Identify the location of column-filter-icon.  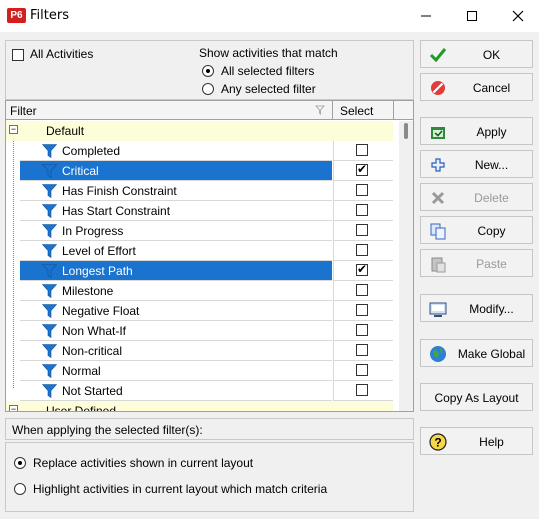
(320, 110).